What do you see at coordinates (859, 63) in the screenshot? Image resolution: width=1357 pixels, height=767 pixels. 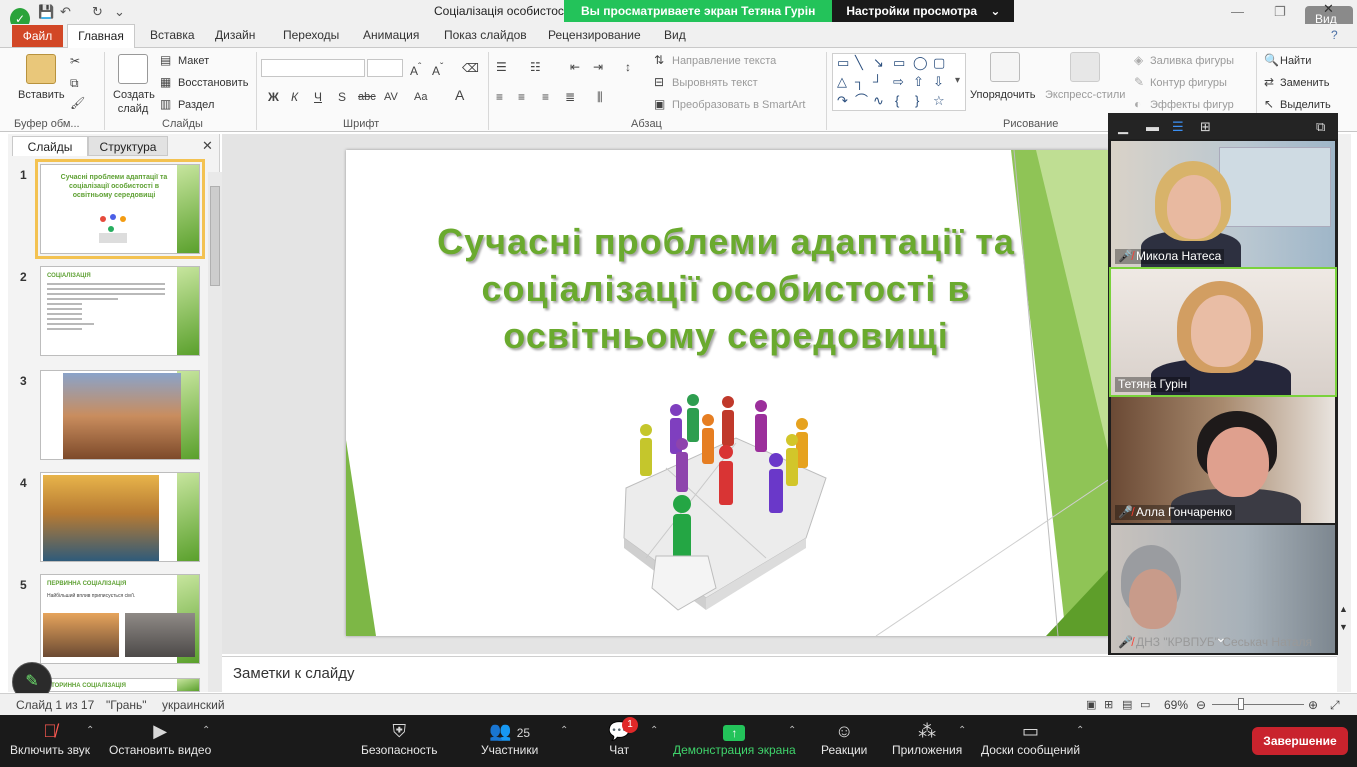 I see `line-shape-icon: ╲` at bounding box center [859, 63].